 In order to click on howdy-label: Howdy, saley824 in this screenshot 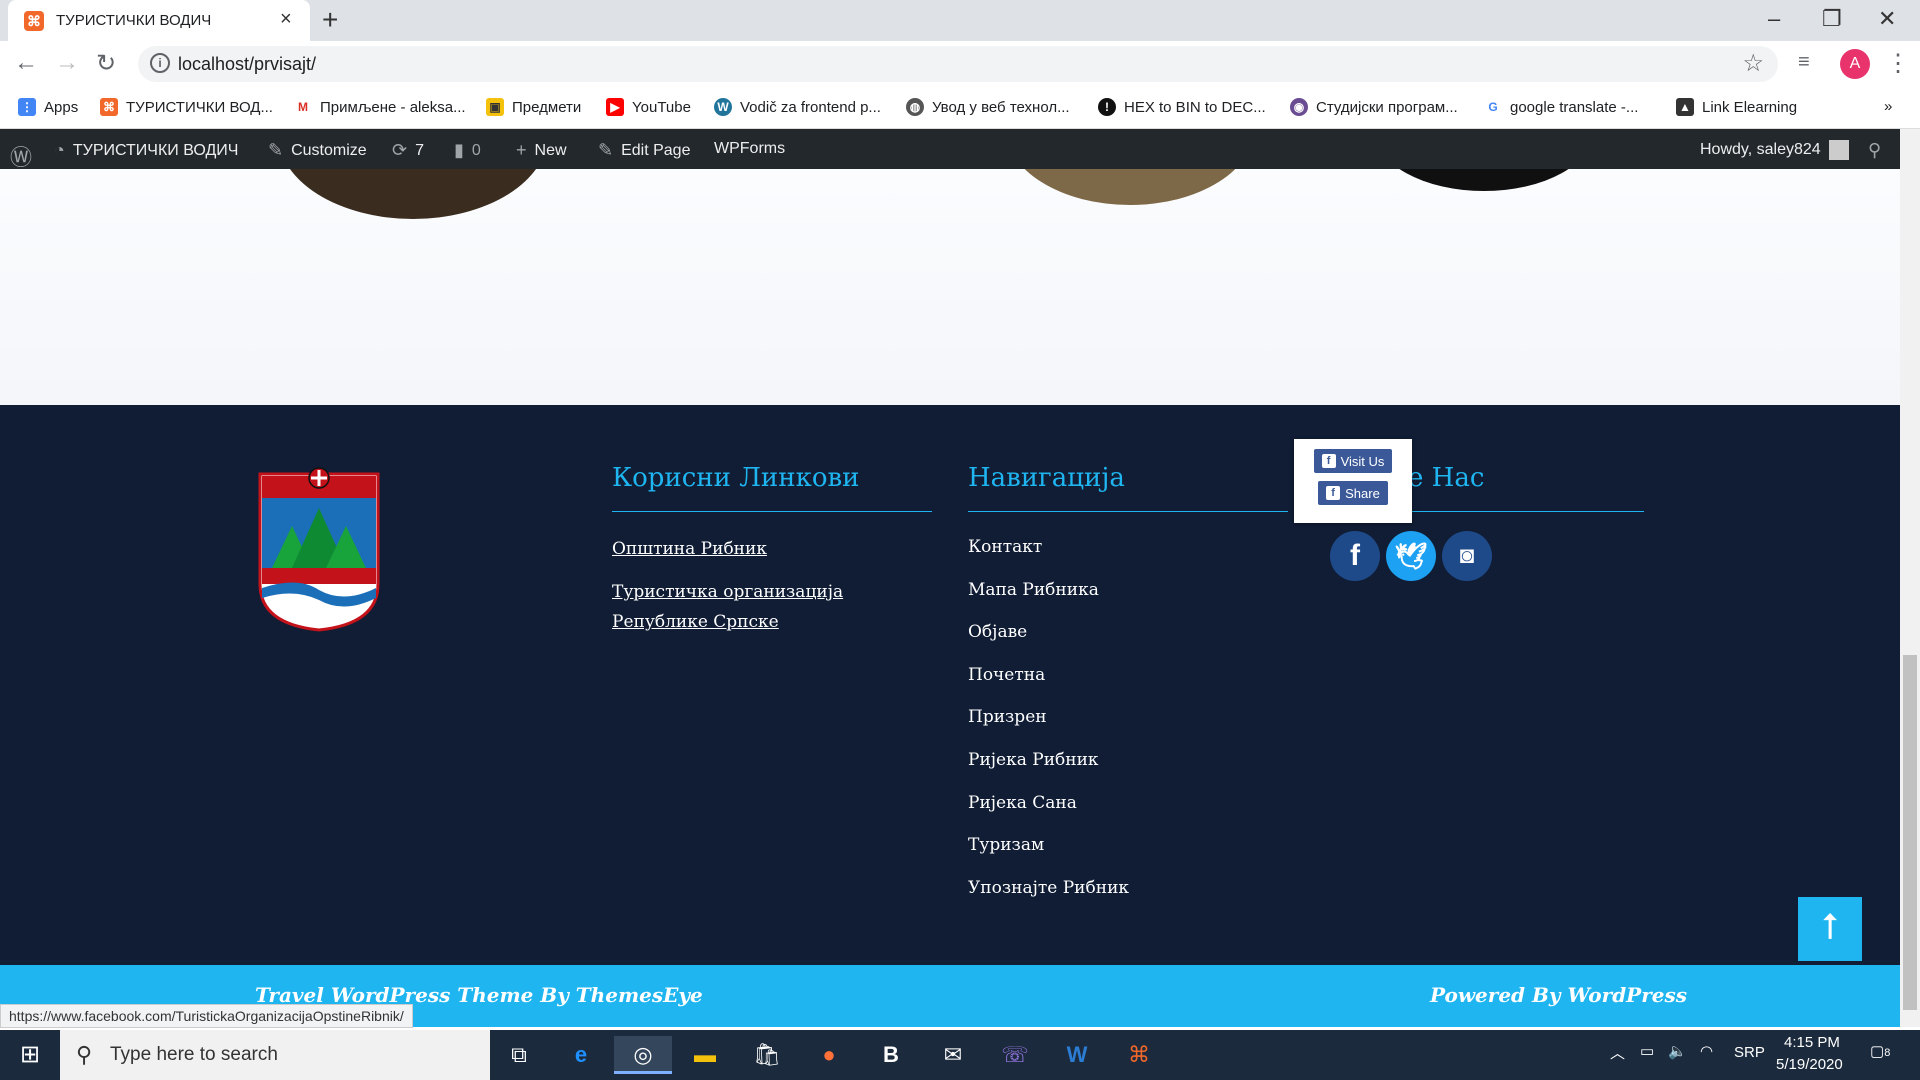, I will do `click(1760, 149)`.